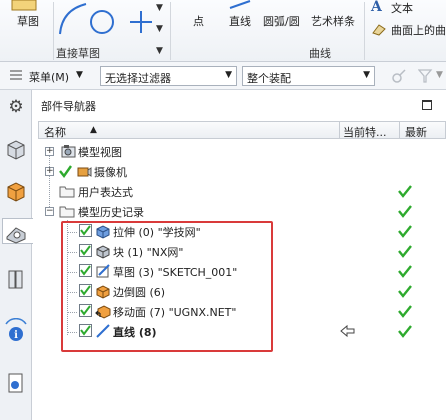 The width and height of the screenshot is (446, 420). What do you see at coordinates (17, 231) in the screenshot?
I see `part-navigator-icon` at bounding box center [17, 231].